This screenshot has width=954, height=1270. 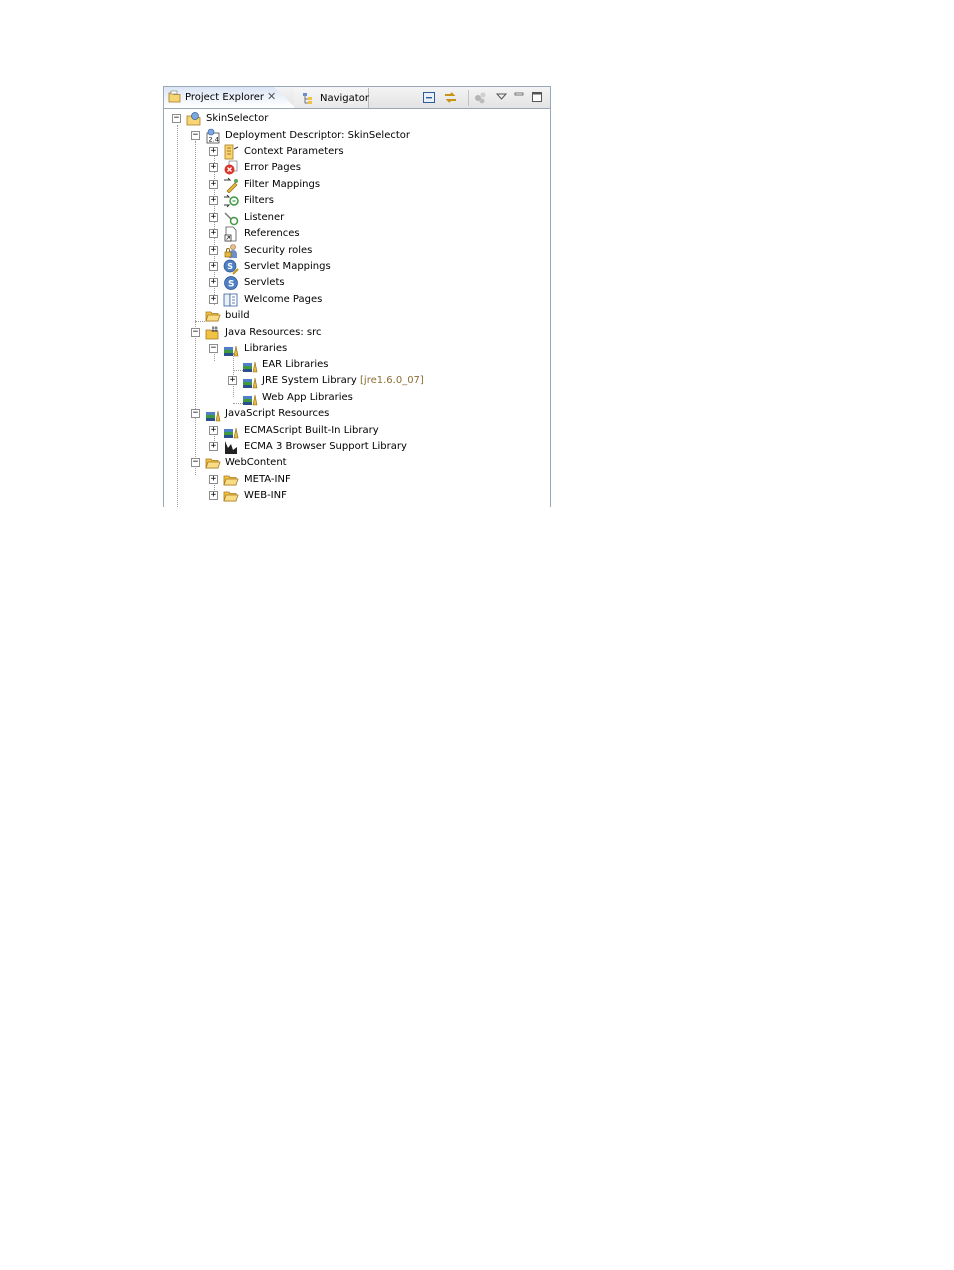 What do you see at coordinates (537, 97) in the screenshot?
I see `maximize-icon` at bounding box center [537, 97].